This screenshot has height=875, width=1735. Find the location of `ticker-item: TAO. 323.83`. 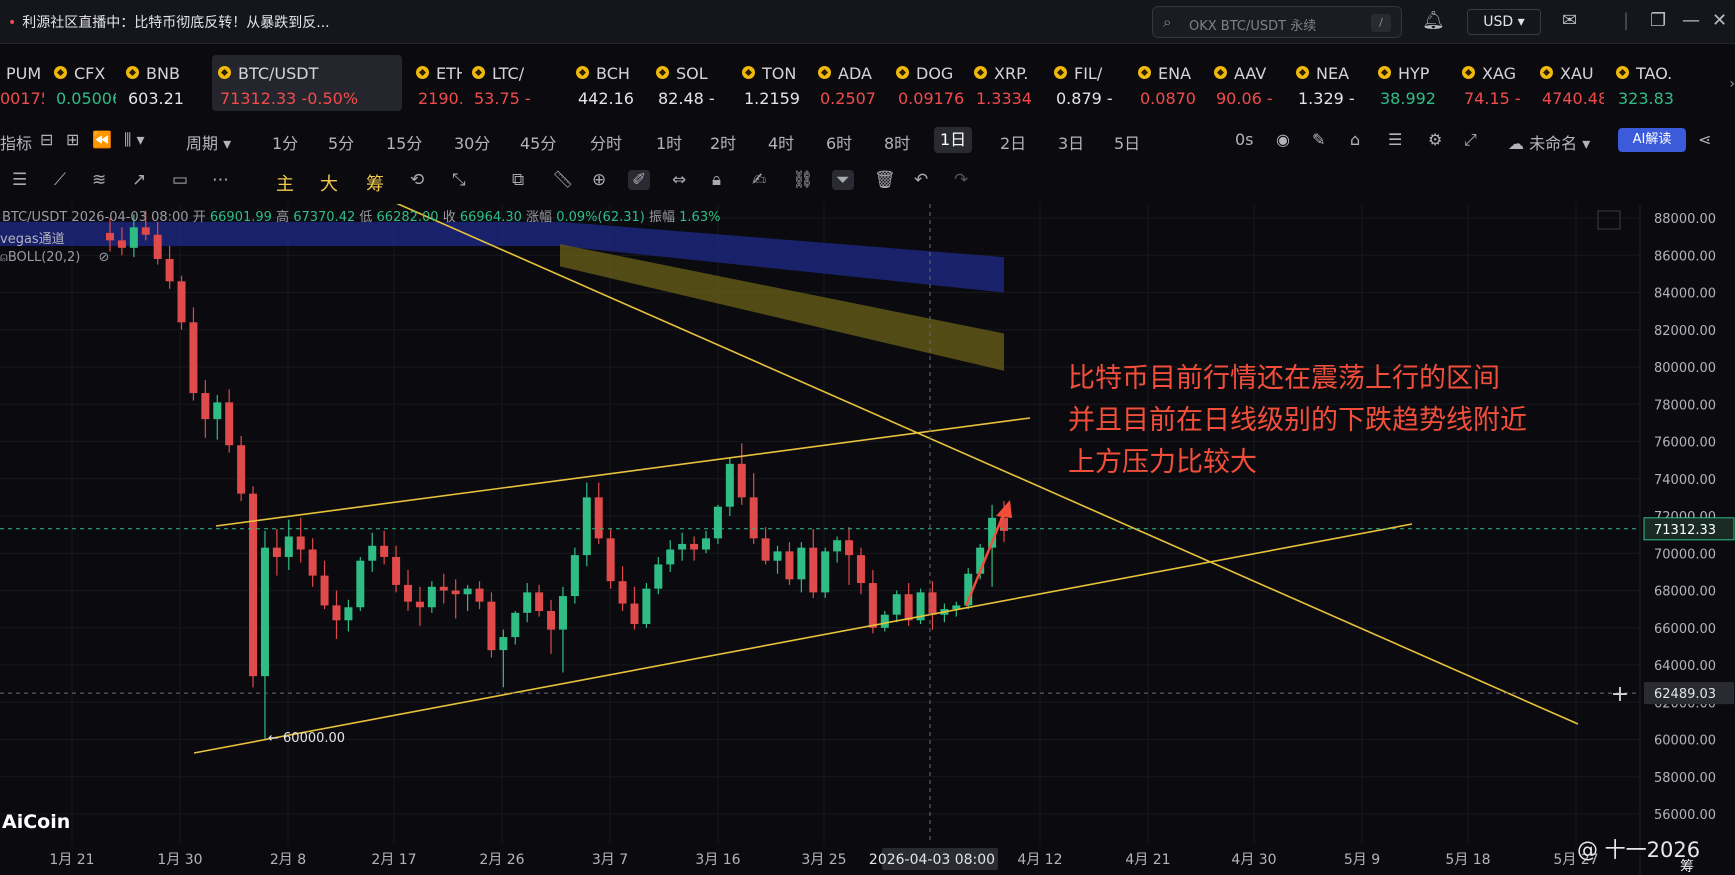

ticker-item: TAO. 323.83 is located at coordinates (1660, 83).